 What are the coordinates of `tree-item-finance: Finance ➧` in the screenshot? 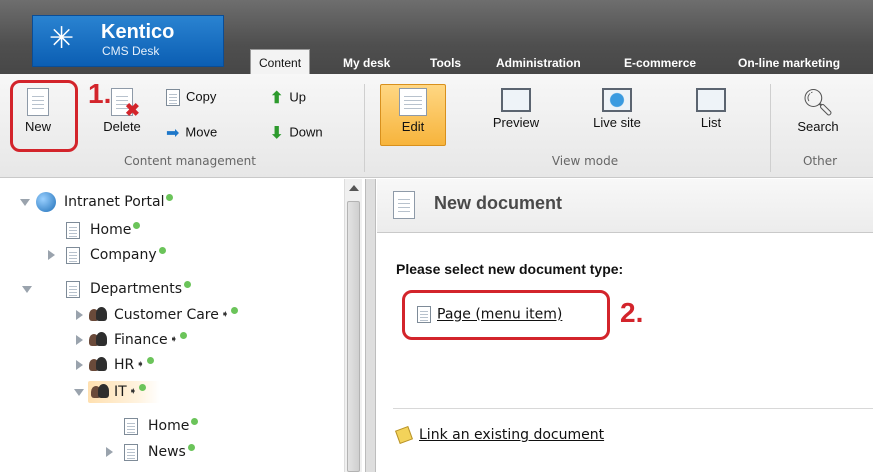 It's located at (131, 340).